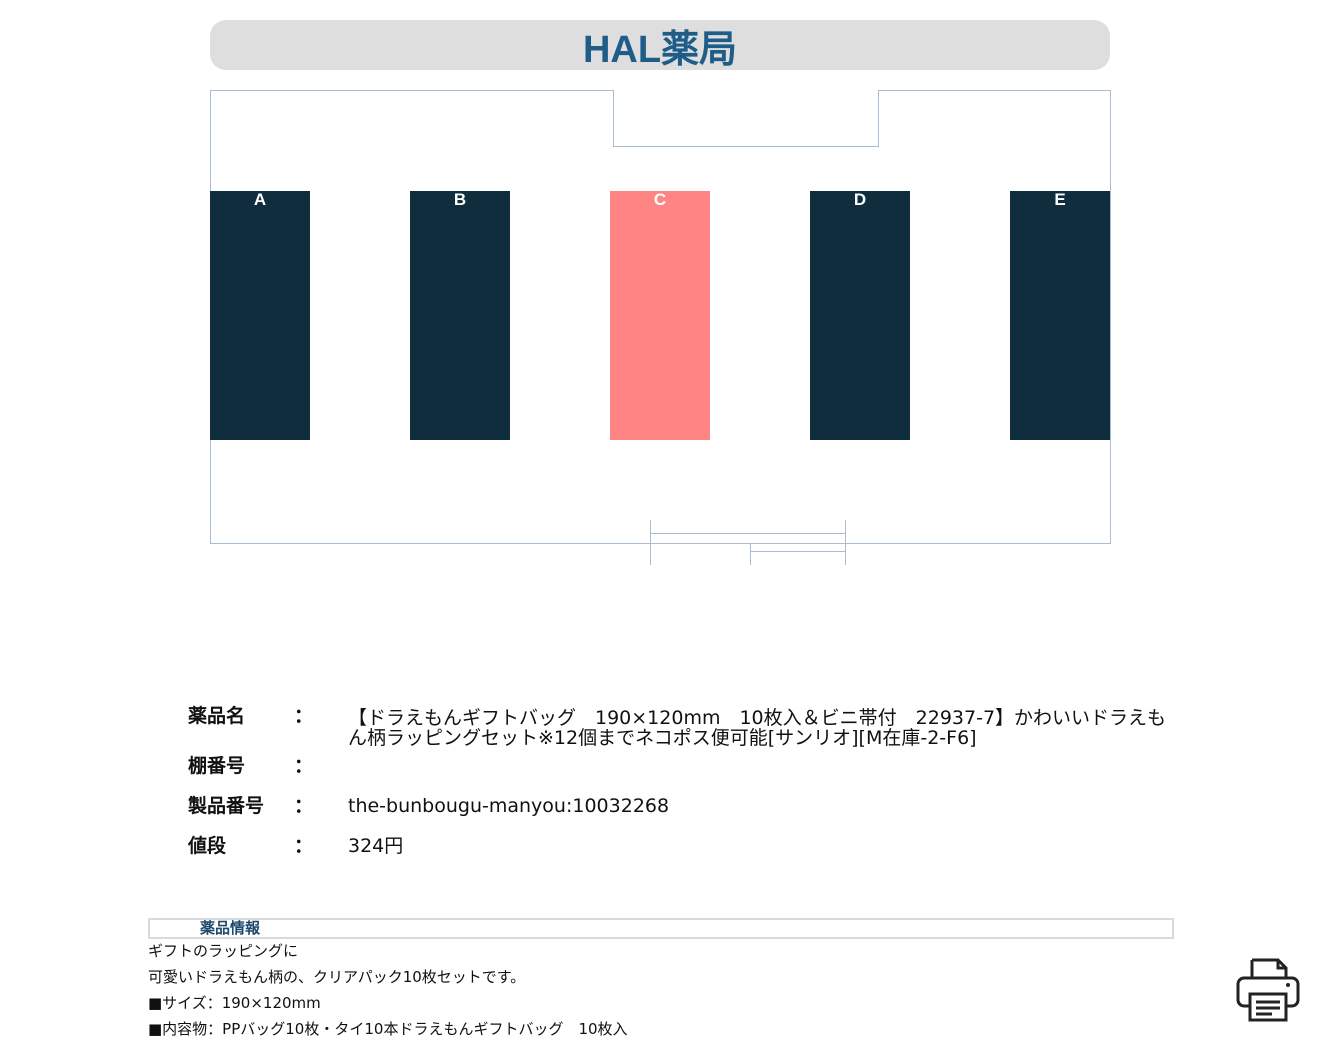  I want to click on door-post-mid, so click(750, 554).